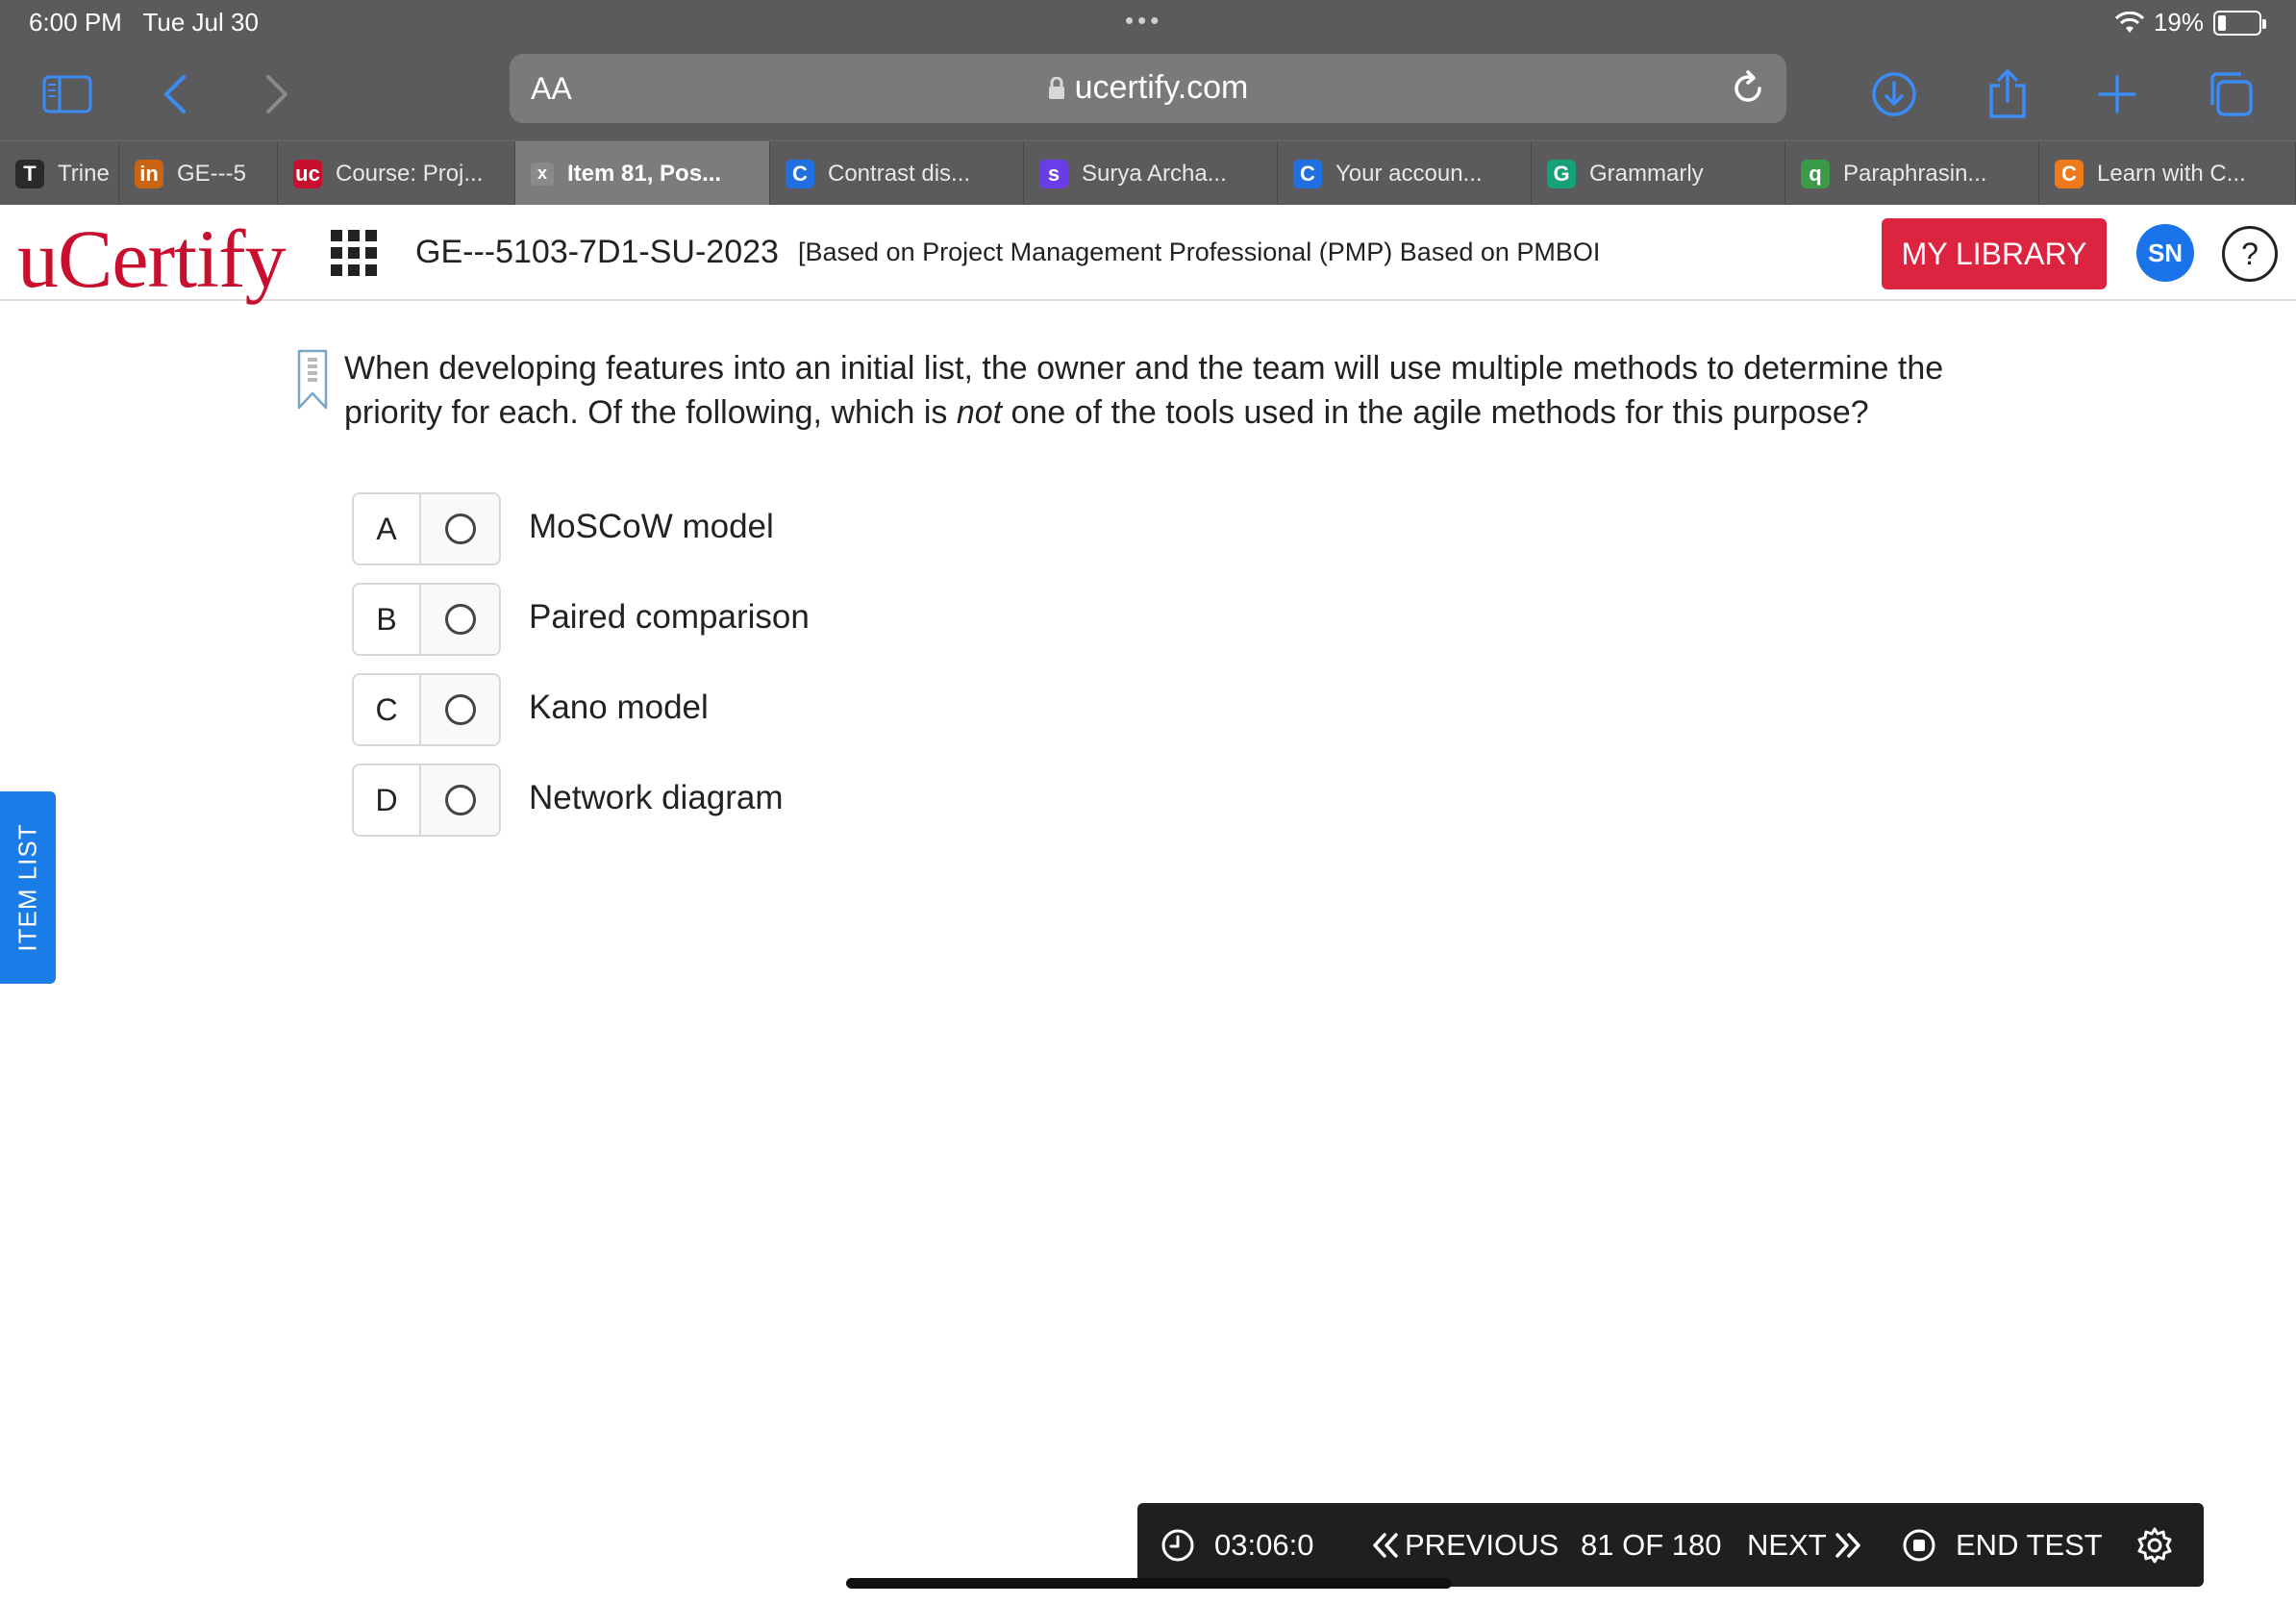  Describe the element at coordinates (619, 708) in the screenshot. I see `option-text: Kano model` at that location.